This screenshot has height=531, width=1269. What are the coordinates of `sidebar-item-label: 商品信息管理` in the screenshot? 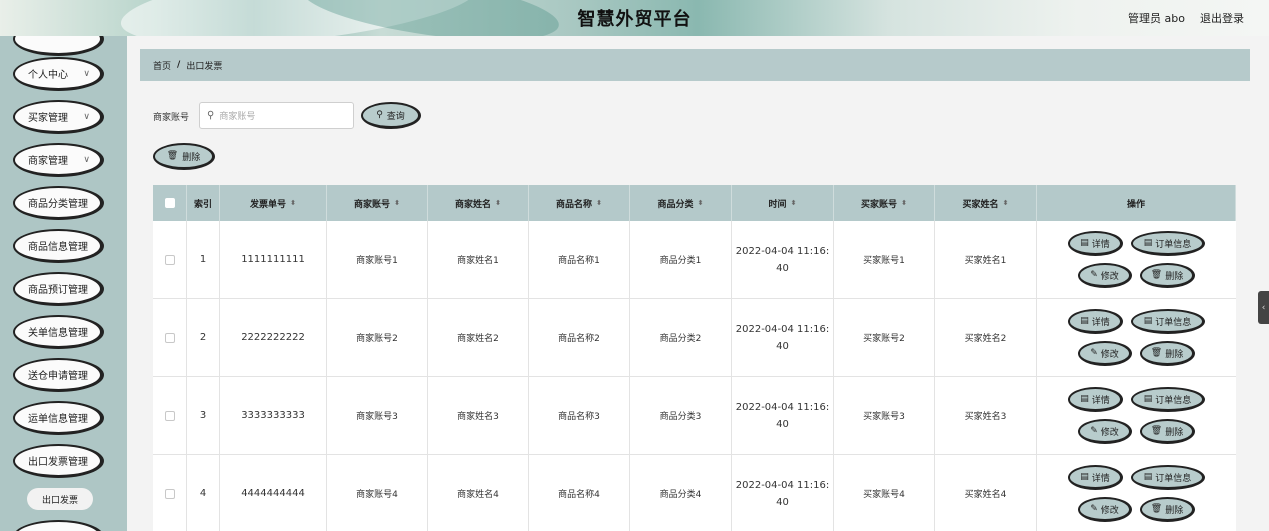 It's located at (58, 247).